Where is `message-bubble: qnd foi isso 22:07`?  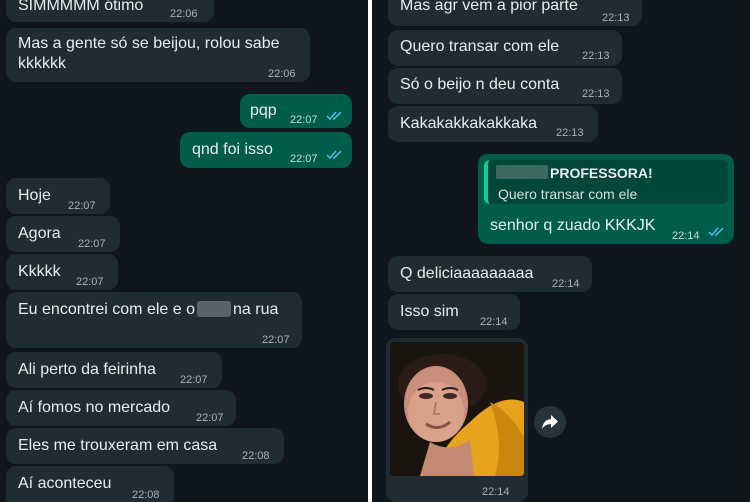
message-bubble: qnd foi isso 22:07 is located at coordinates (266, 150).